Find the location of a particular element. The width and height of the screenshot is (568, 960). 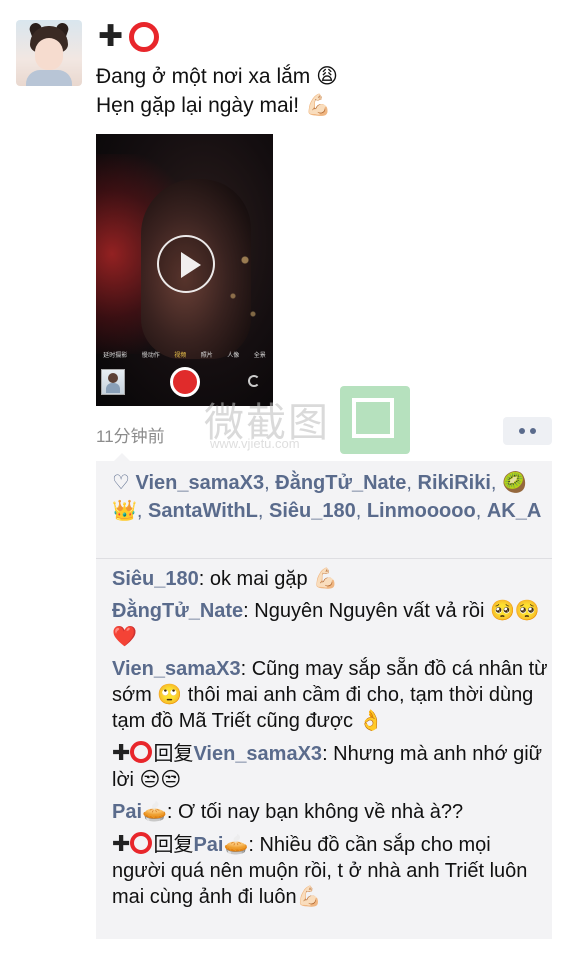

like-name: Linmooooo is located at coordinates (421, 511).